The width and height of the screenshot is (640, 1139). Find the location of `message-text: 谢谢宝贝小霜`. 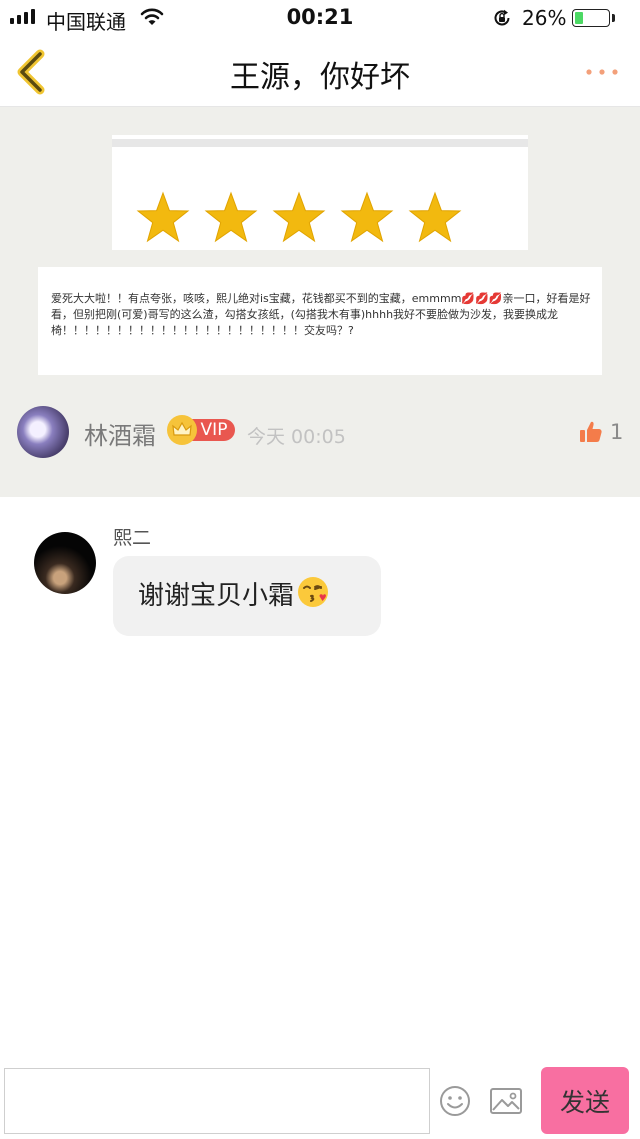

message-text: 谢谢宝贝小霜 is located at coordinates (216, 596).